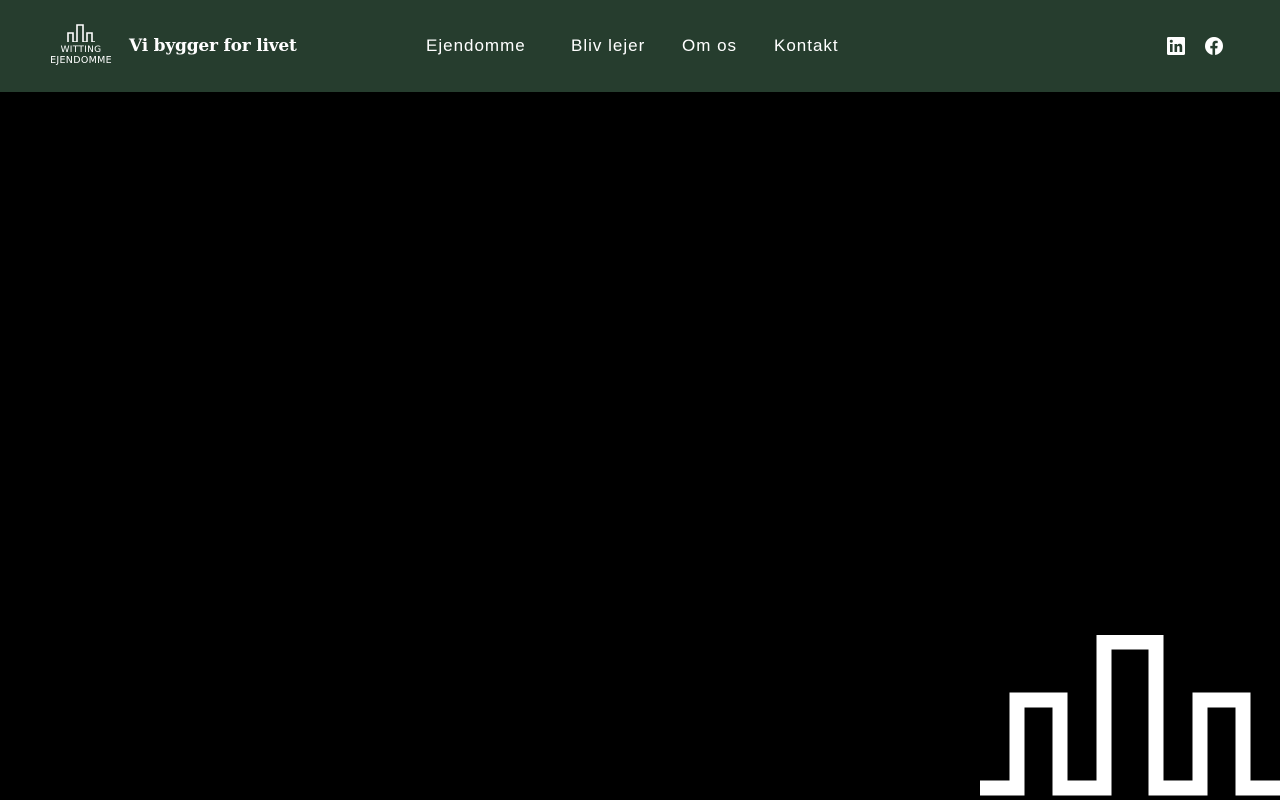 The height and width of the screenshot is (800, 1280). What do you see at coordinates (81, 50) in the screenshot?
I see `logo-text-witting: WITTING` at bounding box center [81, 50].